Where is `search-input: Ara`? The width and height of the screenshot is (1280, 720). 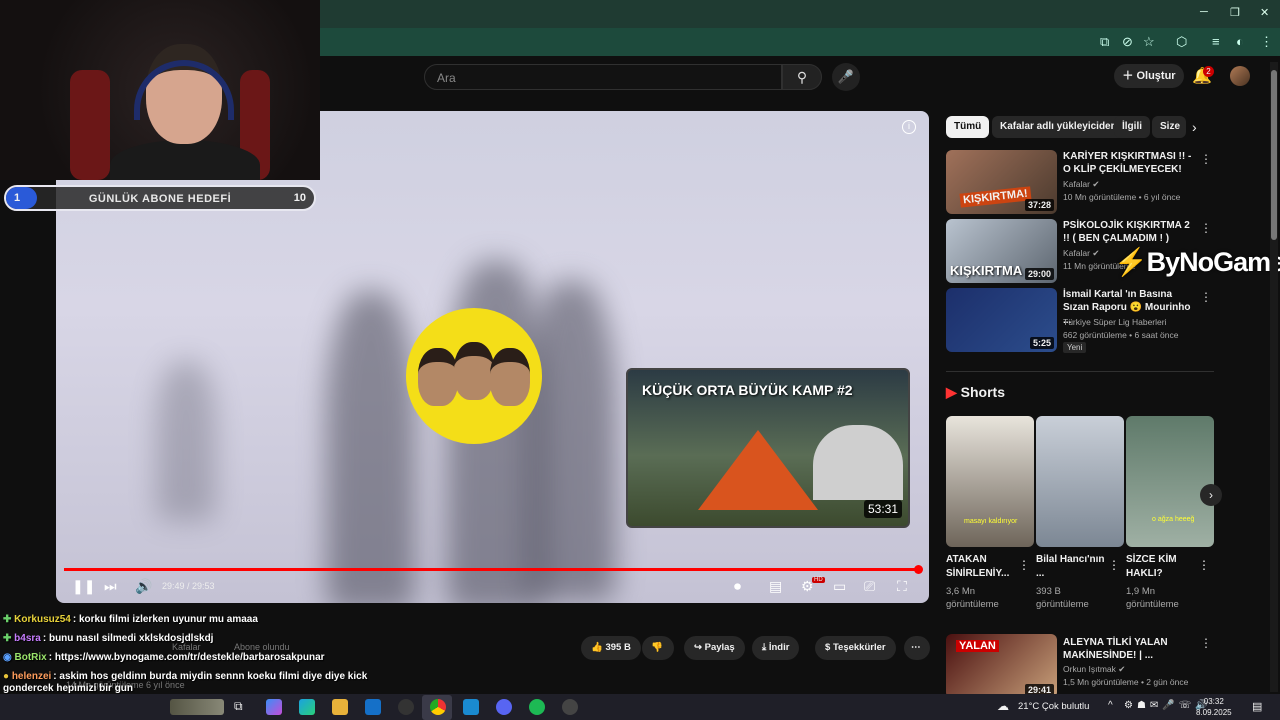 search-input: Ara is located at coordinates (603, 77).